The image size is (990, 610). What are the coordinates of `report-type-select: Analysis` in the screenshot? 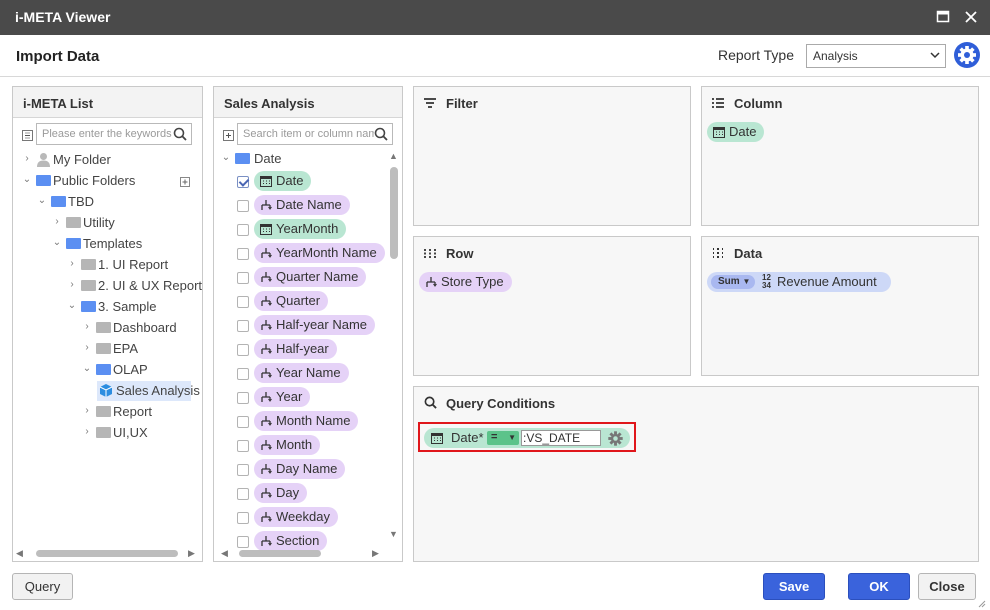 It's located at (876, 56).